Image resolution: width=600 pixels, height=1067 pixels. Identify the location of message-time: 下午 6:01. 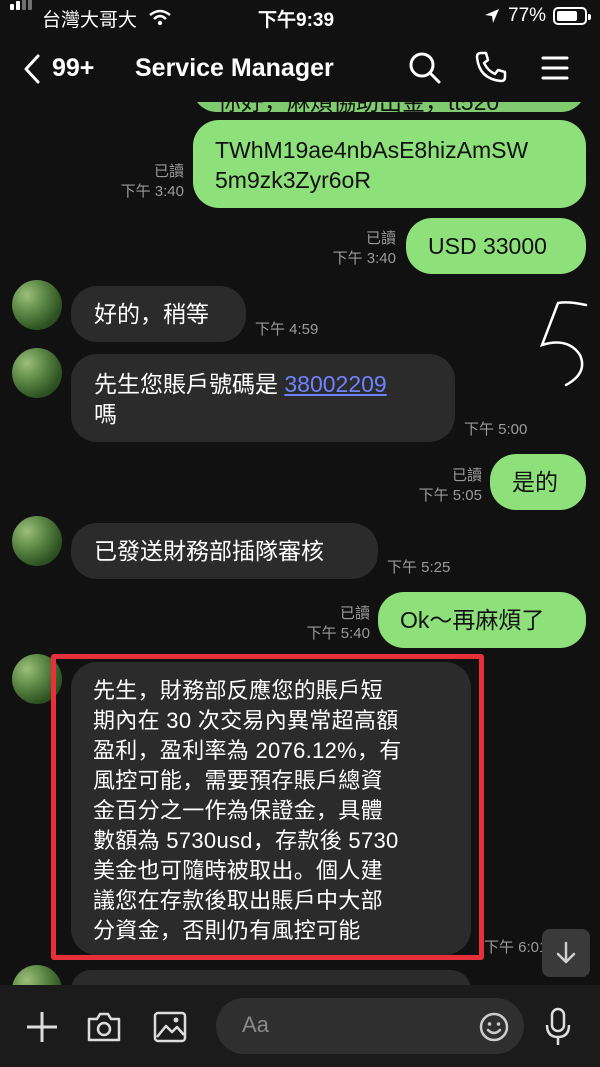
(516, 947).